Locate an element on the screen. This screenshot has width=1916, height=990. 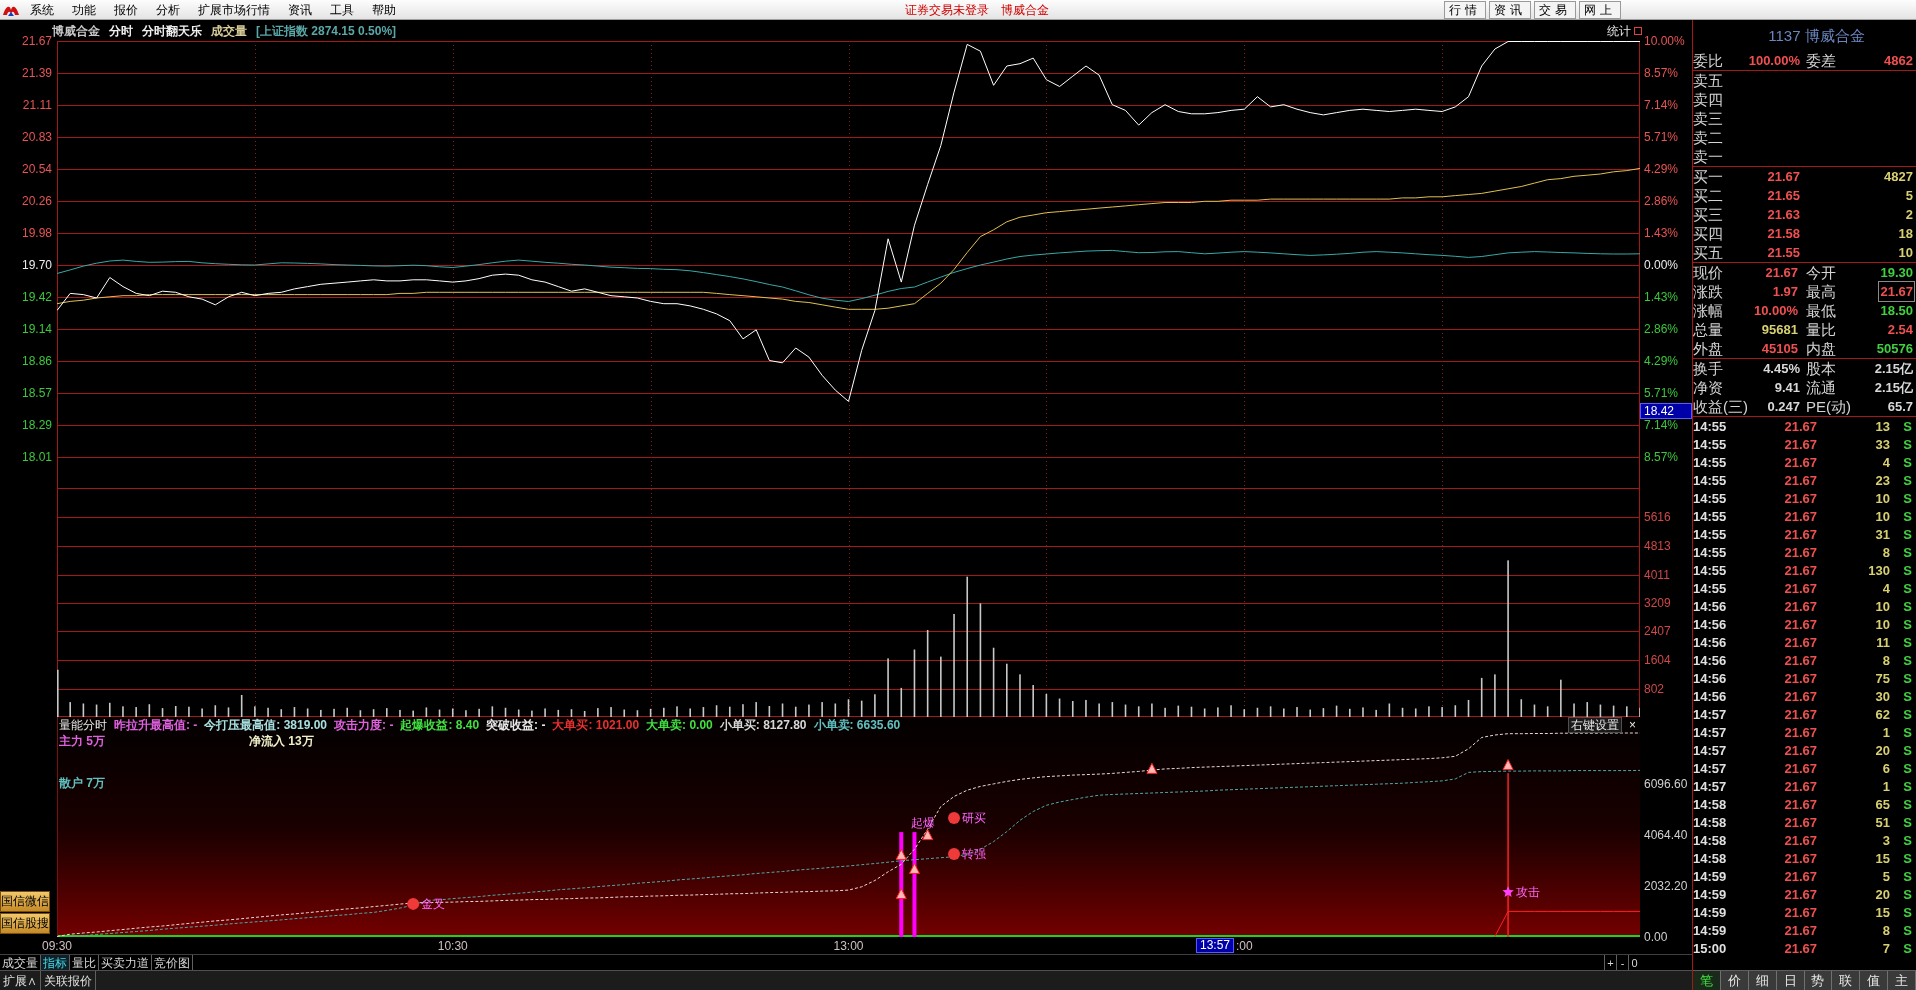
side-button: 国信股搜 is located at coordinates (25, 923).